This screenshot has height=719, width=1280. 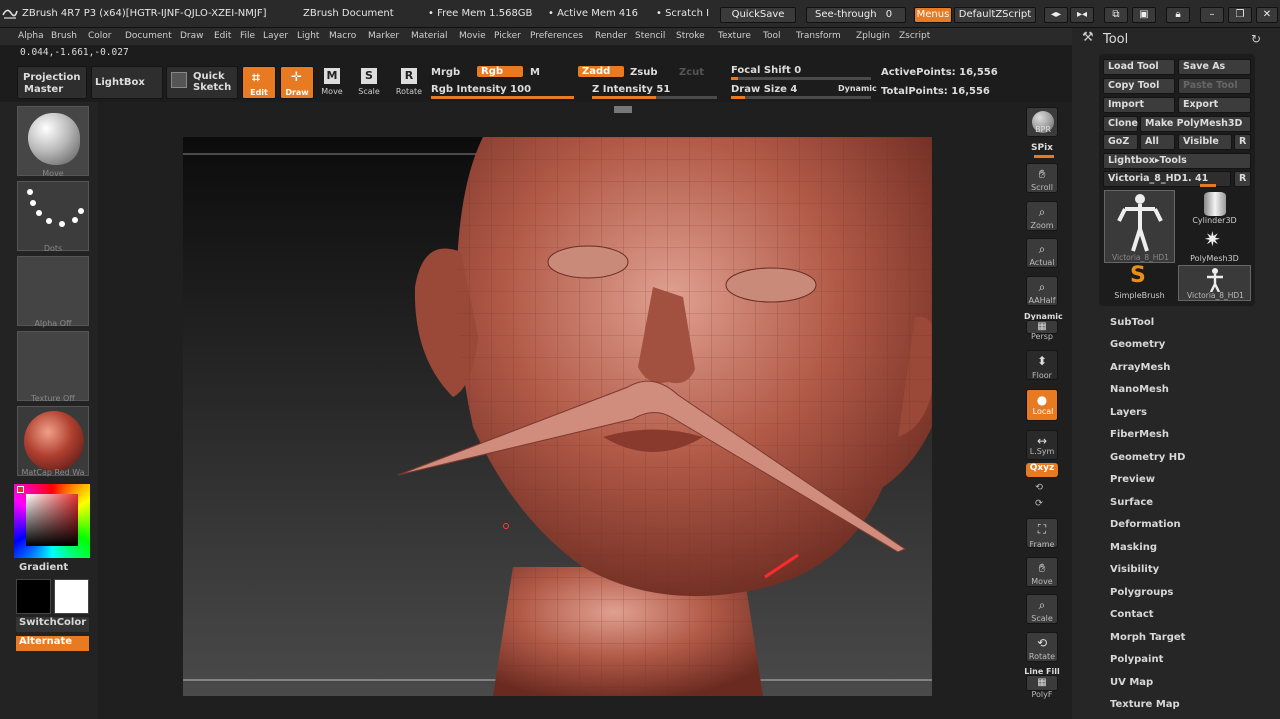 I want to click on section-subtool: SubTool, so click(x=1132, y=322).